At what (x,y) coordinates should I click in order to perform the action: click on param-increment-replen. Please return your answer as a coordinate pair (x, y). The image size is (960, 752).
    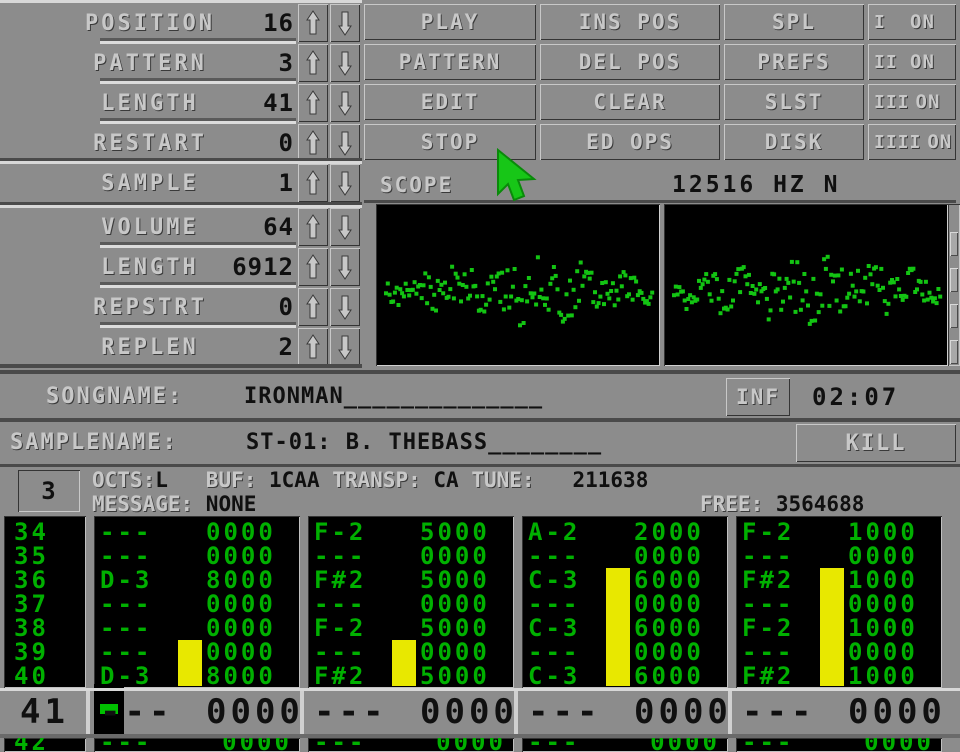
    Looking at the image, I should click on (313, 347).